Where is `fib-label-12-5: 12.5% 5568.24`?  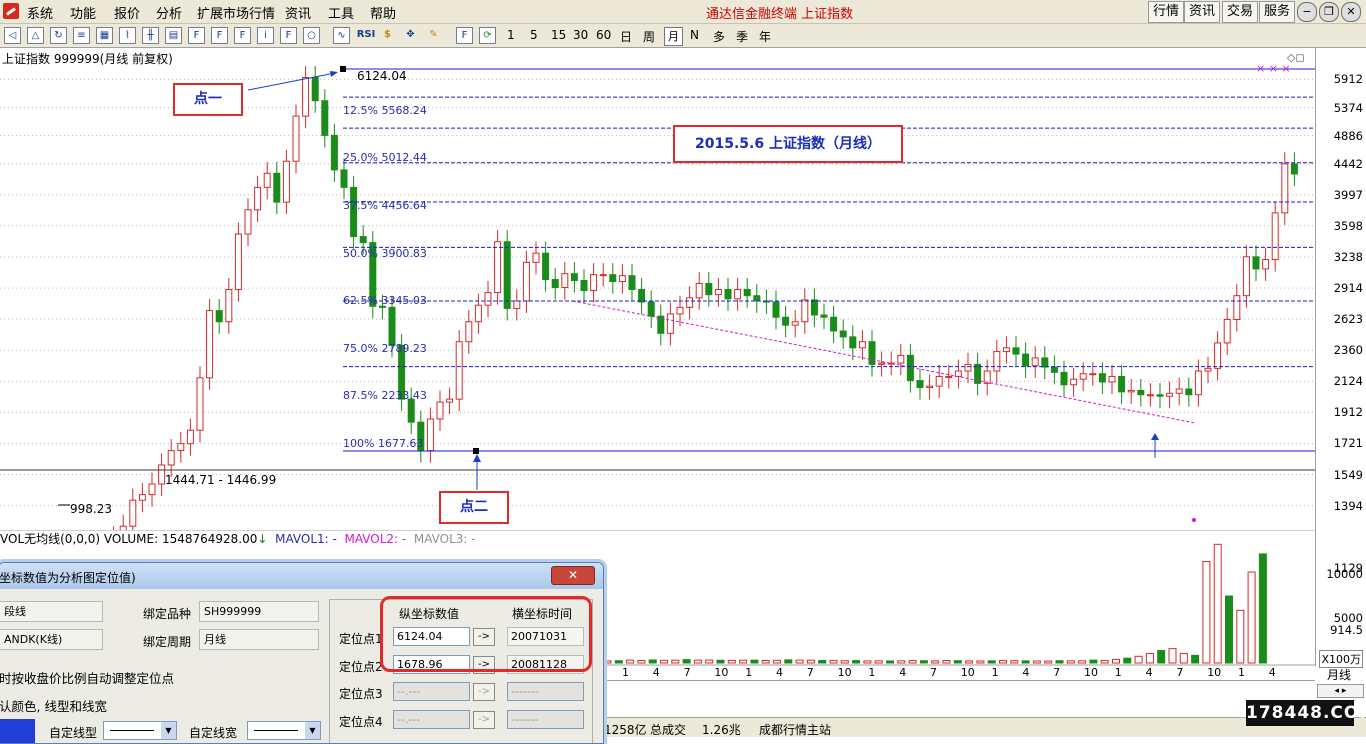
fib-label-12-5: 12.5% 5568.24 is located at coordinates (385, 110).